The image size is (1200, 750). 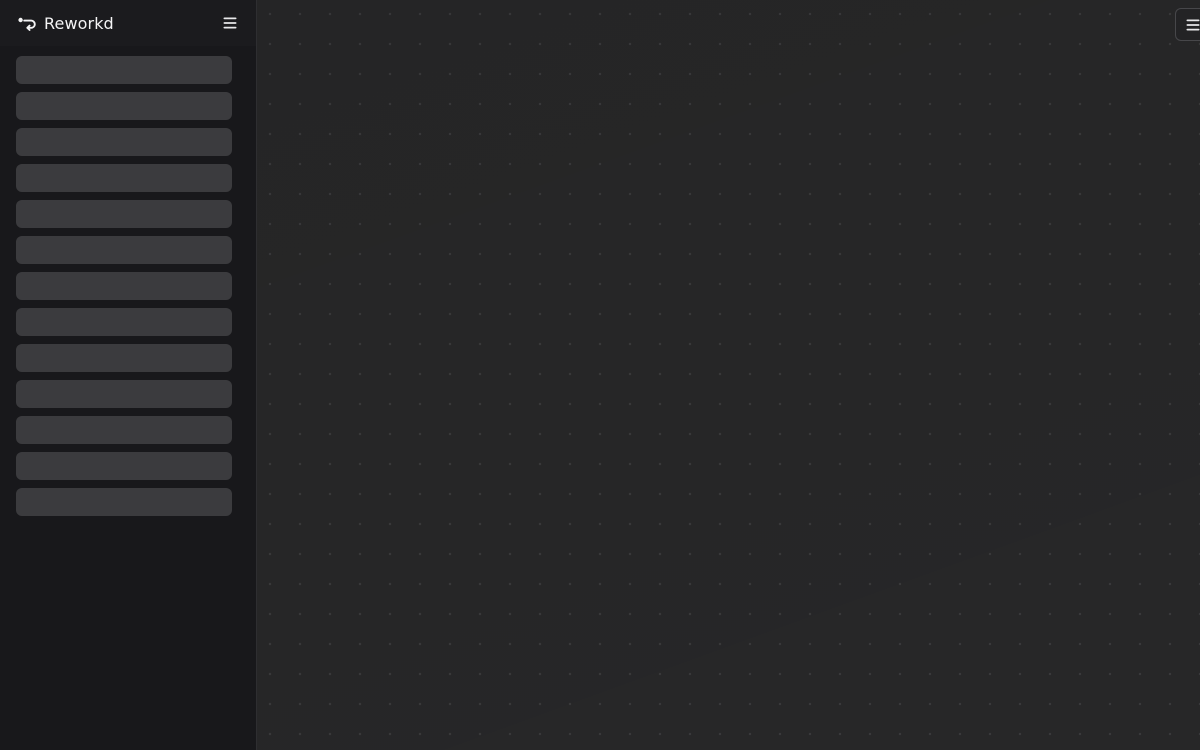 What do you see at coordinates (79, 23) in the screenshot?
I see `brand-name: Reworkd` at bounding box center [79, 23].